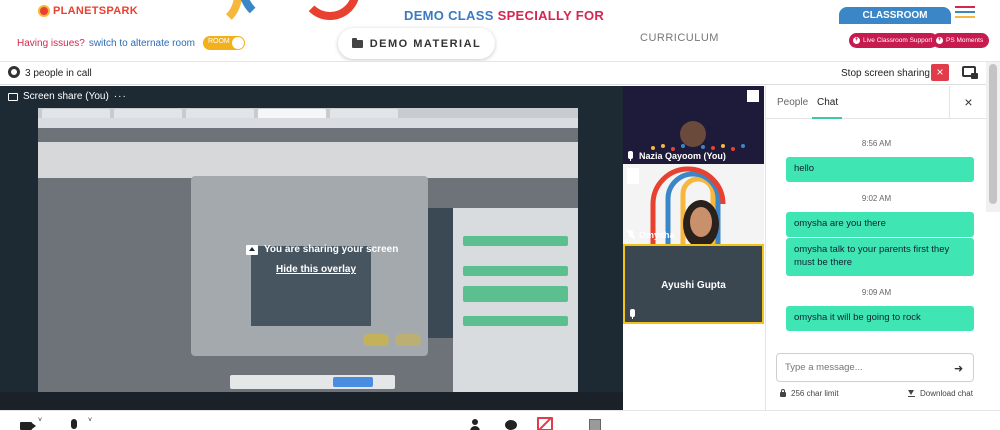 This screenshot has width=1000, height=430. Describe the element at coordinates (792, 102) in the screenshot. I see `tab-people: People` at that location.